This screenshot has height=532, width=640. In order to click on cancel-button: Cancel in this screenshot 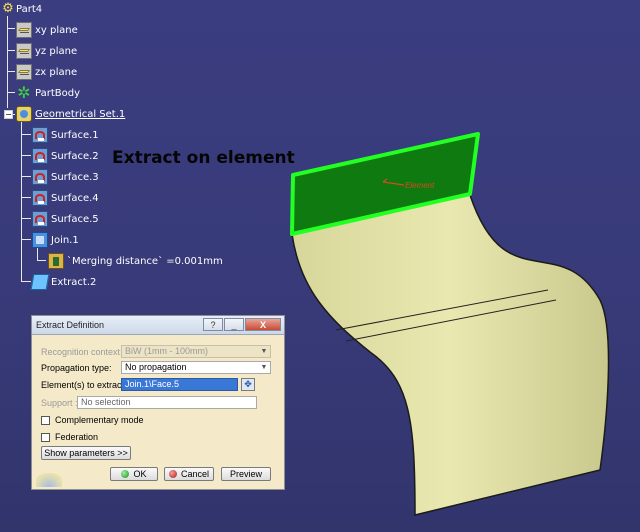, I will do `click(189, 474)`.